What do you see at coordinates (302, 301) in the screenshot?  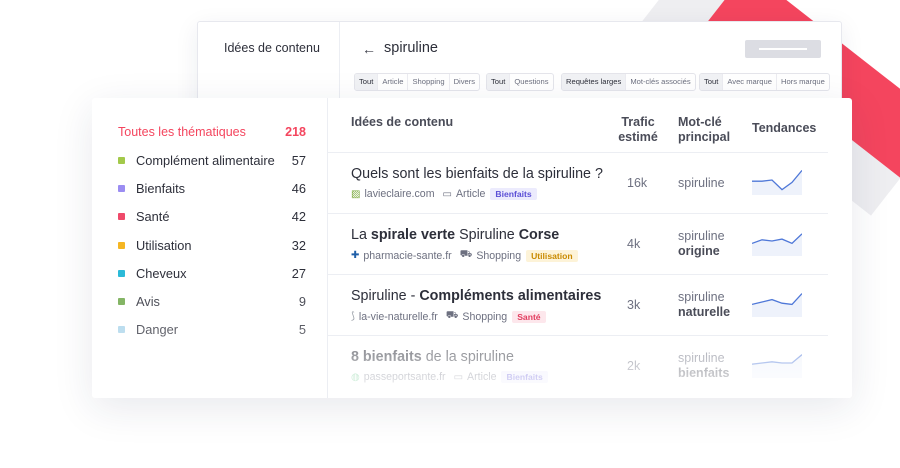 I see `topic-count: 9` at bounding box center [302, 301].